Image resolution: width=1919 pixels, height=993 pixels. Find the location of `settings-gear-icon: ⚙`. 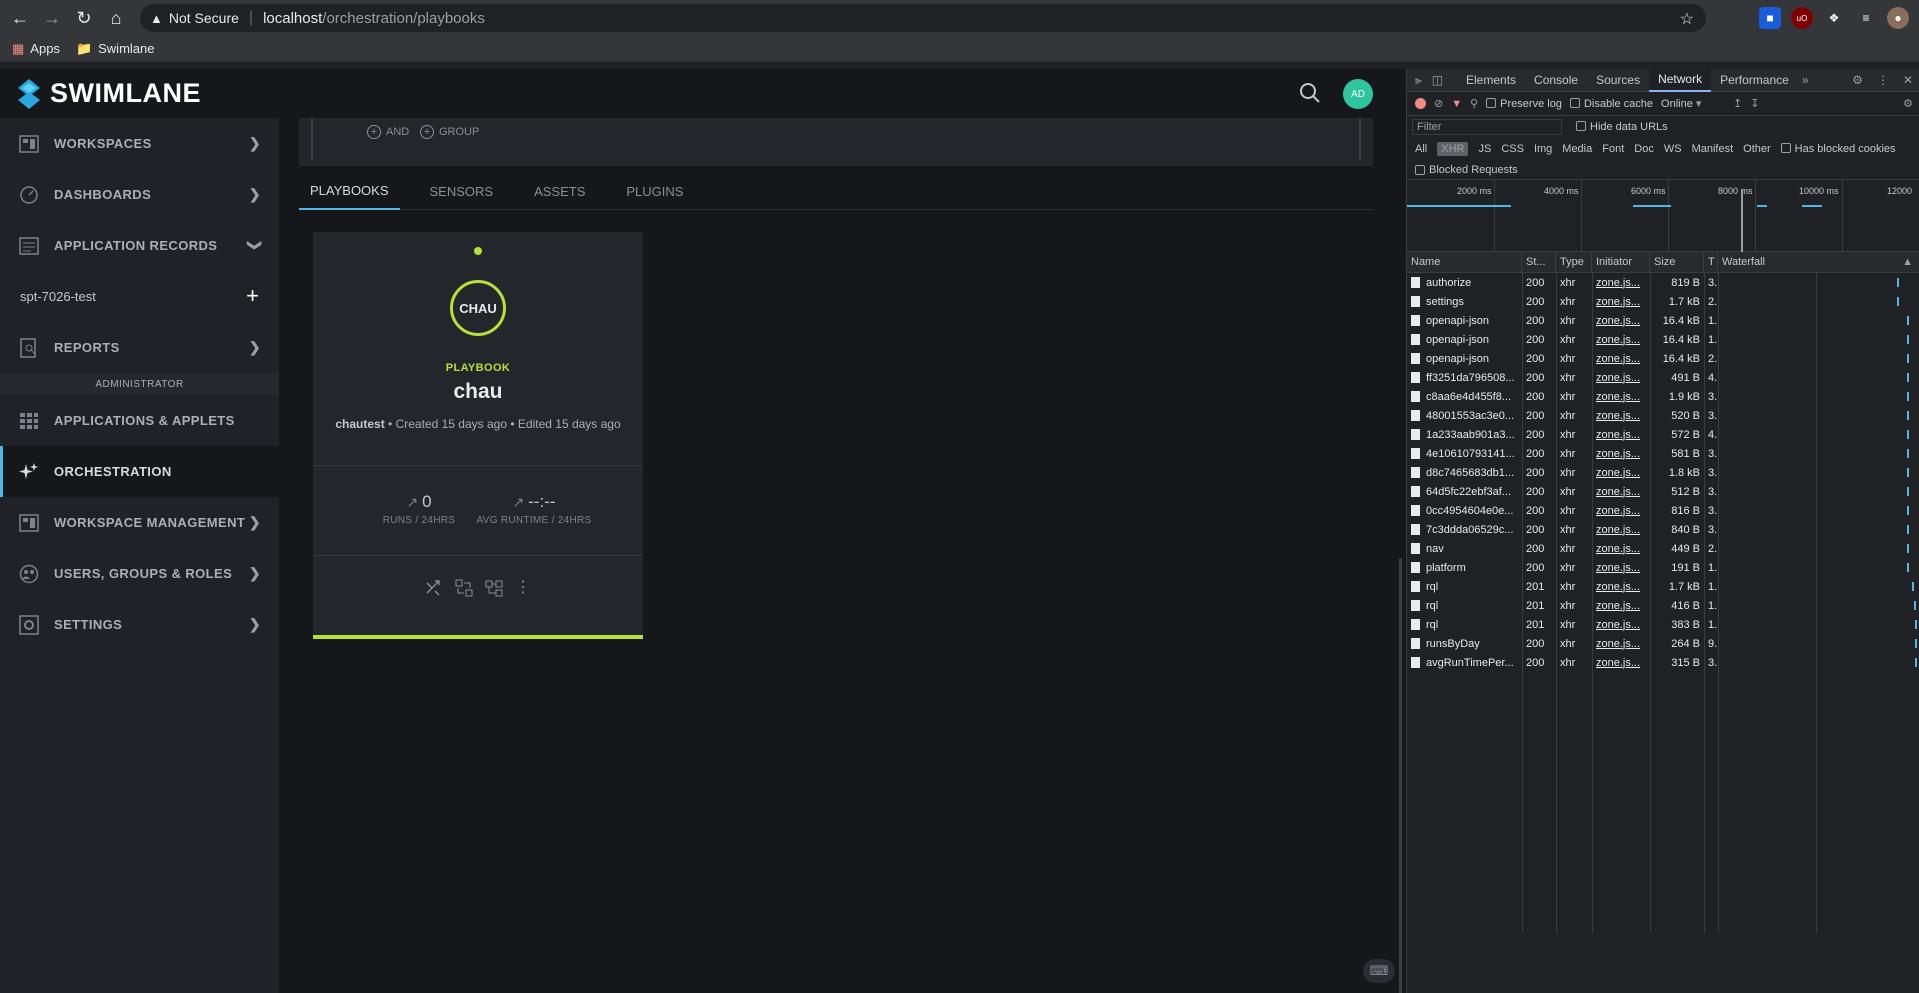

settings-gear-icon: ⚙ is located at coordinates (1857, 80).